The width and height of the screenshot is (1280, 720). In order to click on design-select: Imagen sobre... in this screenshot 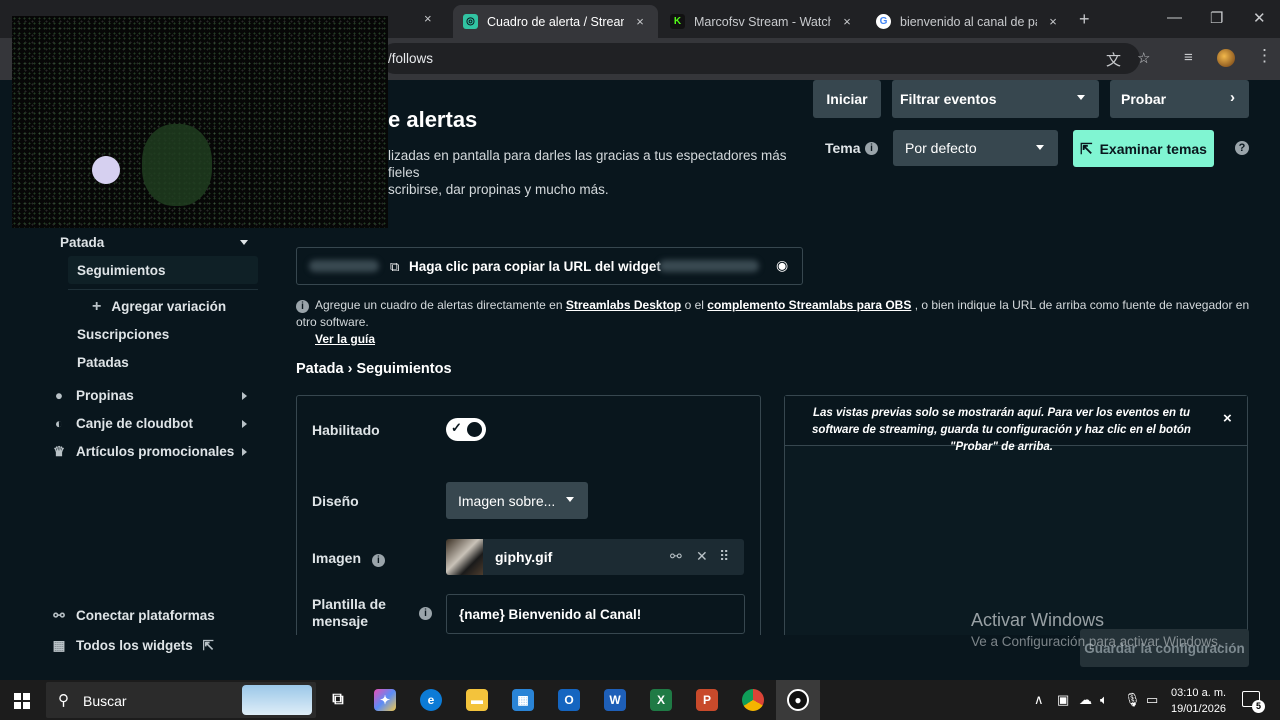, I will do `click(517, 500)`.